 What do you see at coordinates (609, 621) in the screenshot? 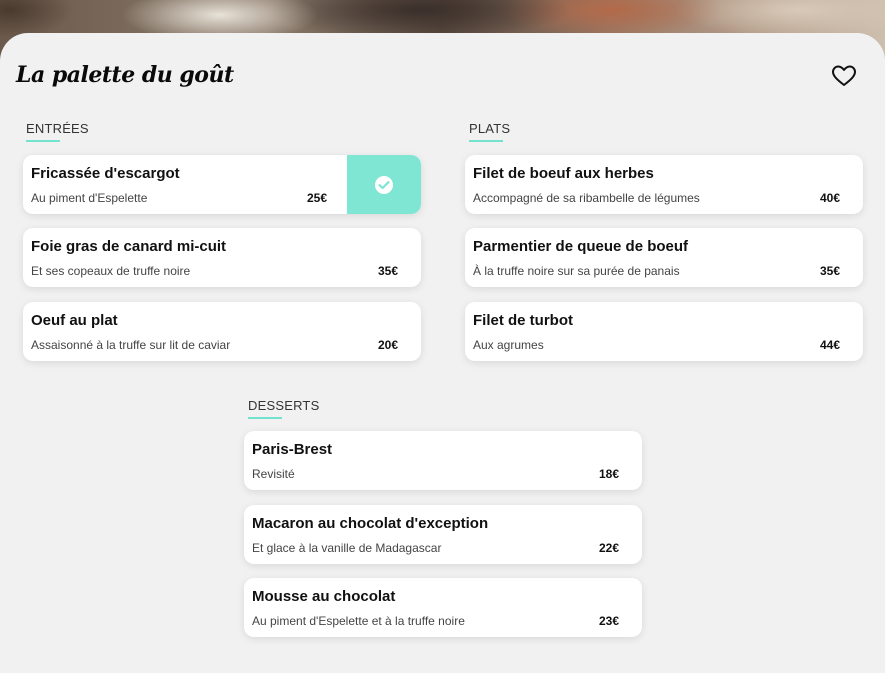
I see `item-price: 23€` at bounding box center [609, 621].